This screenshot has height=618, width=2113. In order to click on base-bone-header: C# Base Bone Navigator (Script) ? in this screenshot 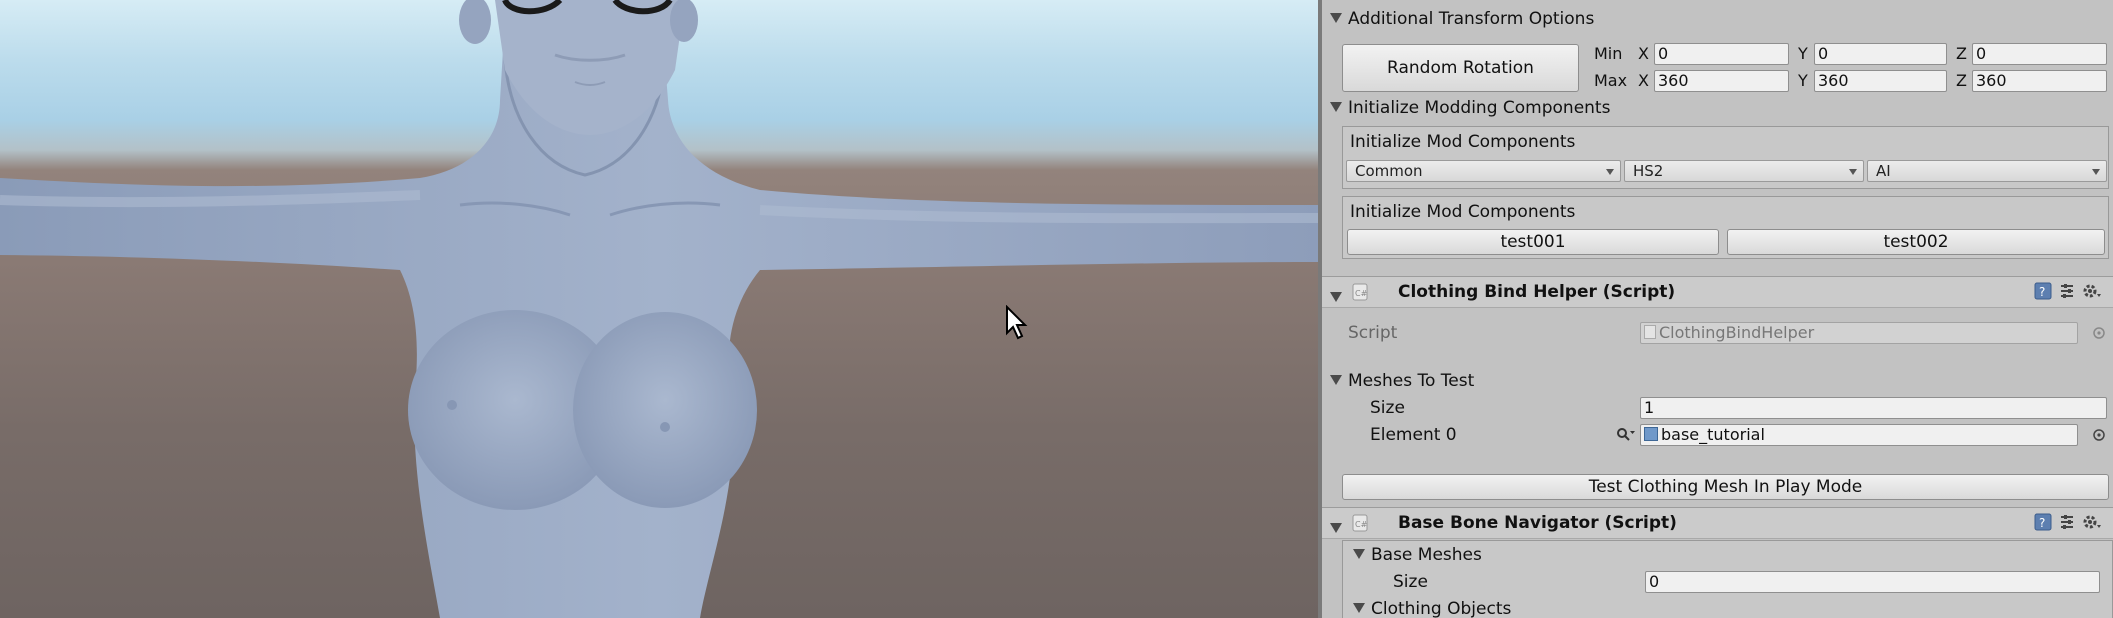, I will do `click(1717, 523)`.